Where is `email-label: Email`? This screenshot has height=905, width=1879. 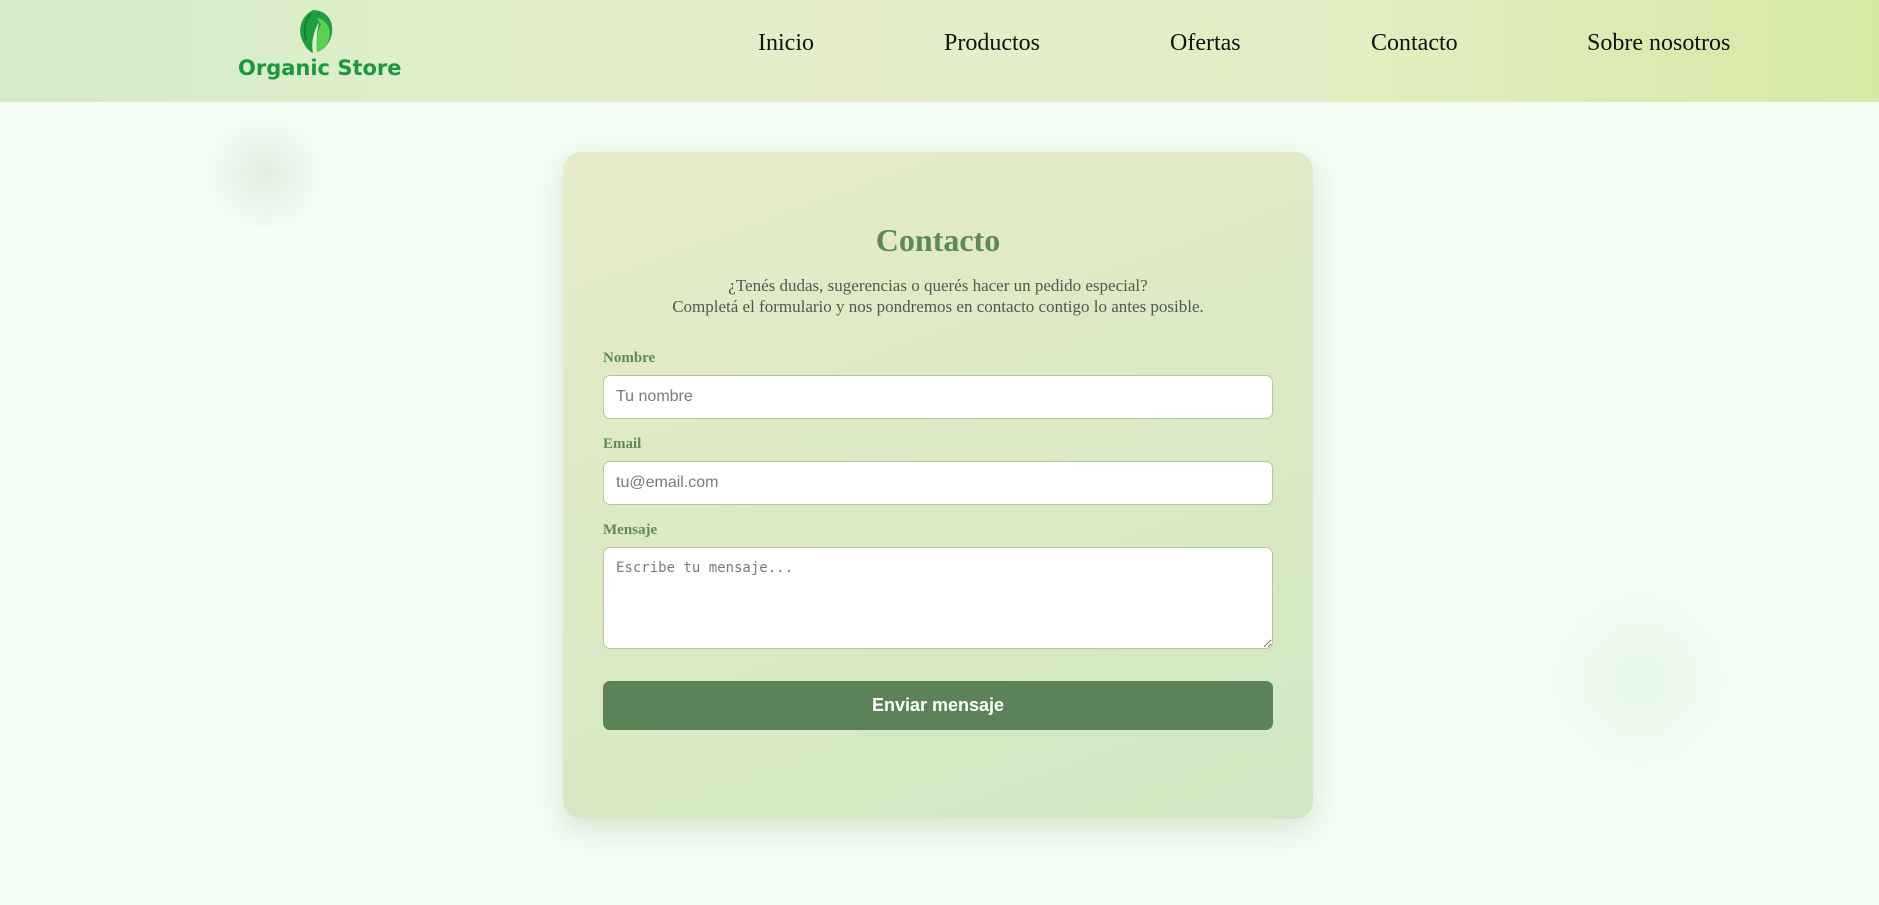
email-label: Email is located at coordinates (622, 444).